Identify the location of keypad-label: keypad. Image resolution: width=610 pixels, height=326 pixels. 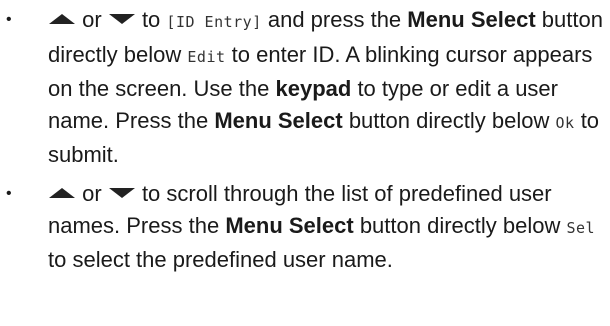
(313, 89).